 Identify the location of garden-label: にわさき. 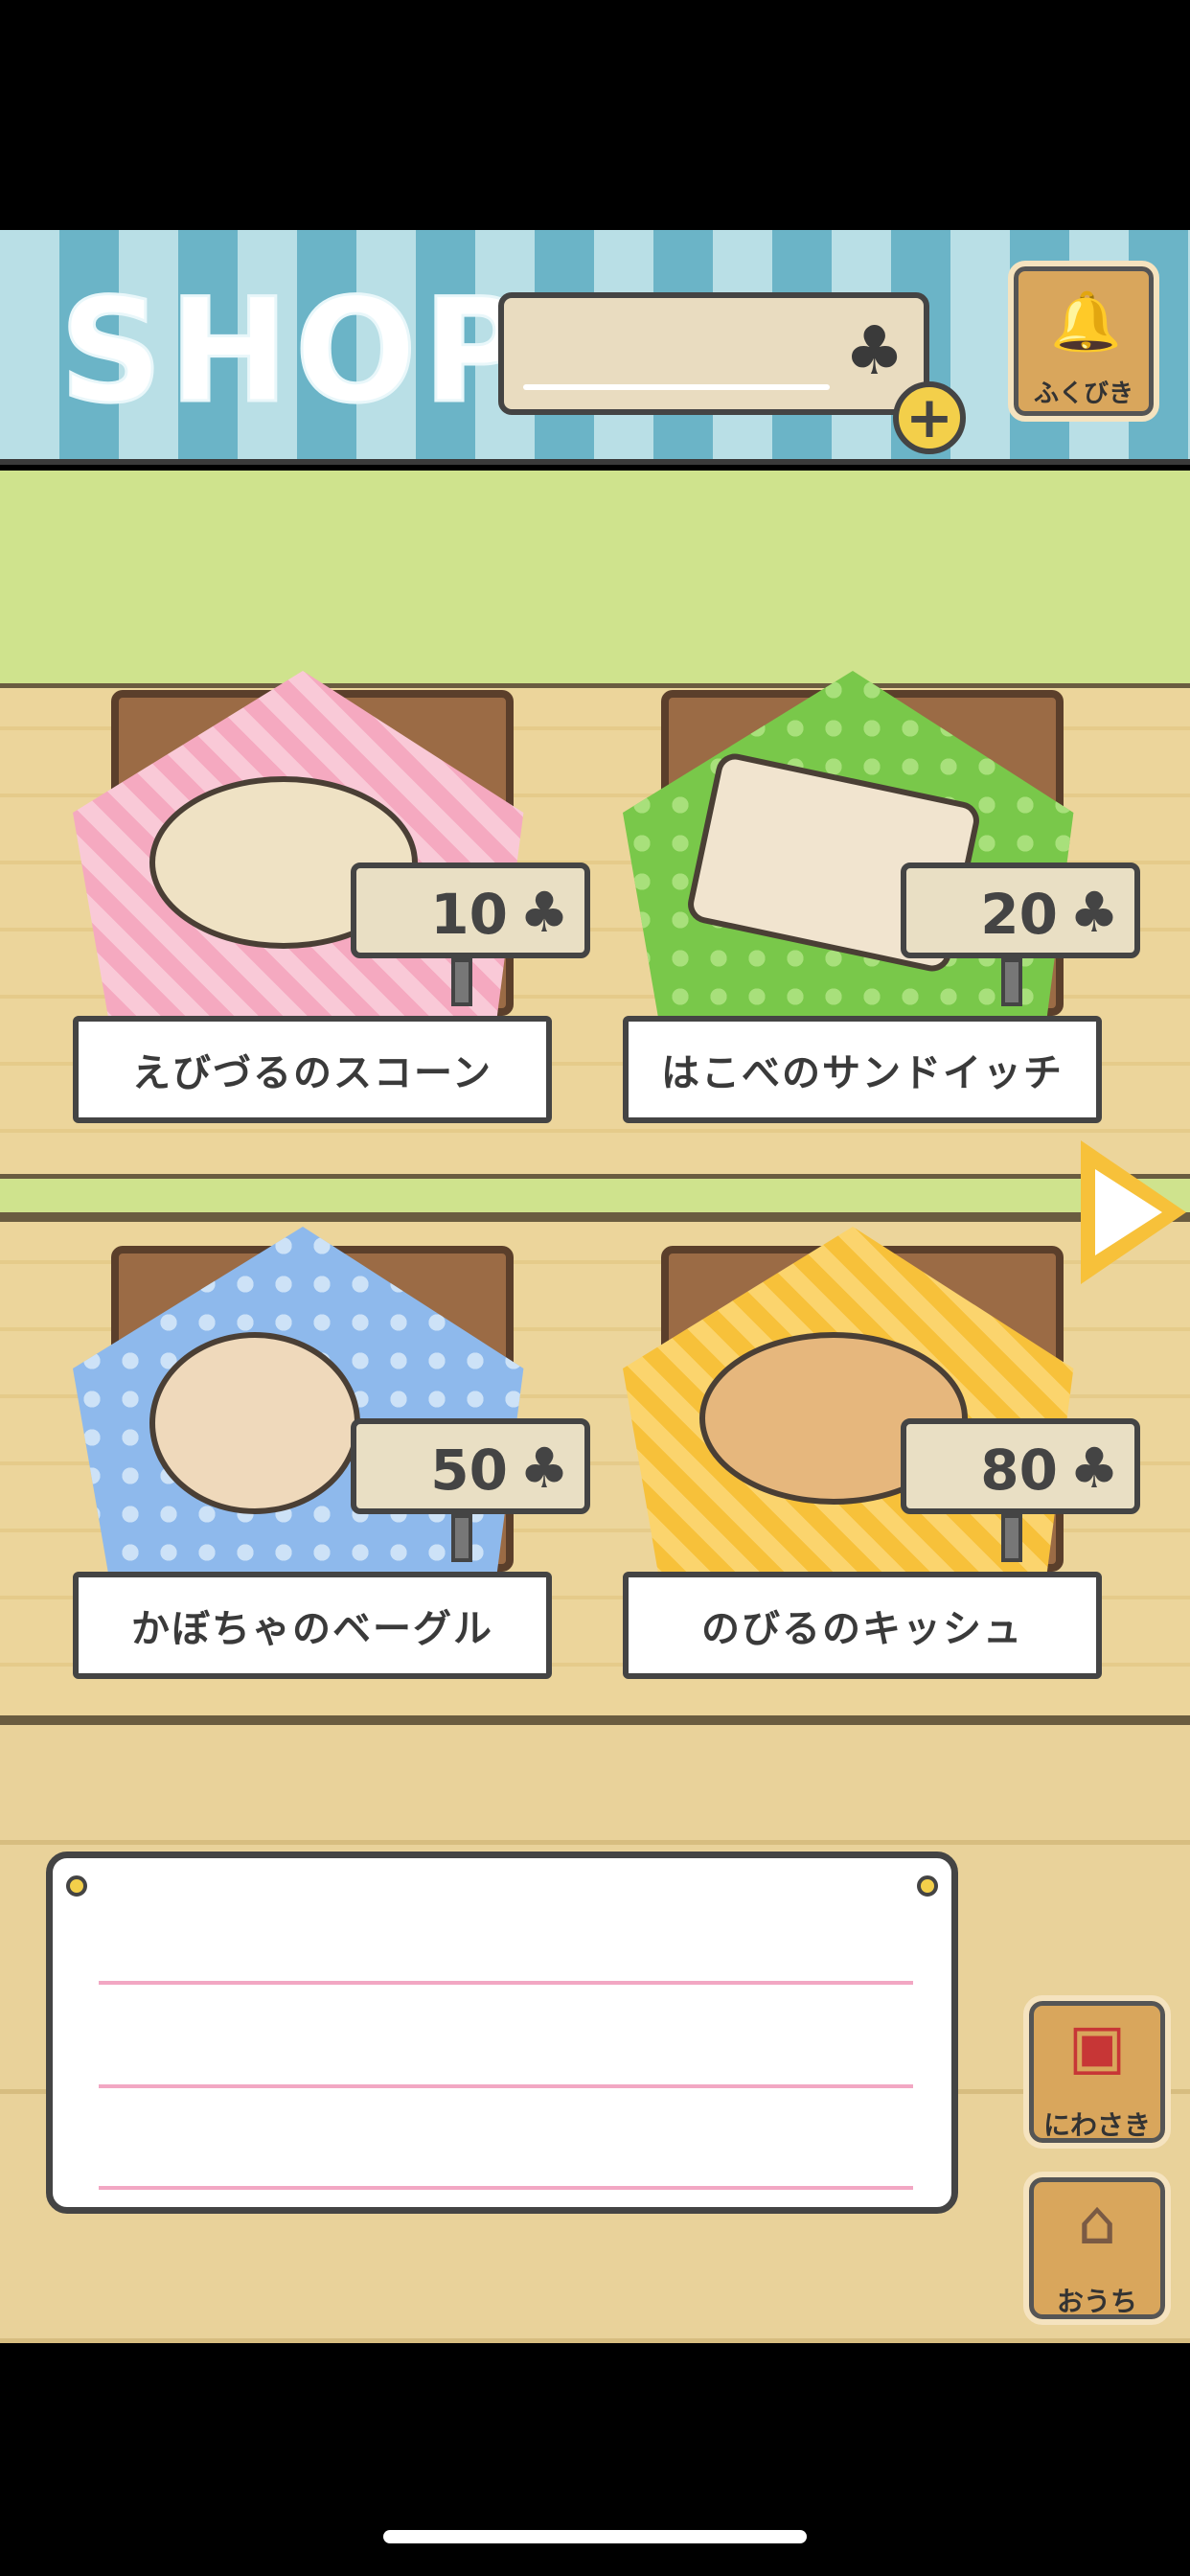
(1097, 2125).